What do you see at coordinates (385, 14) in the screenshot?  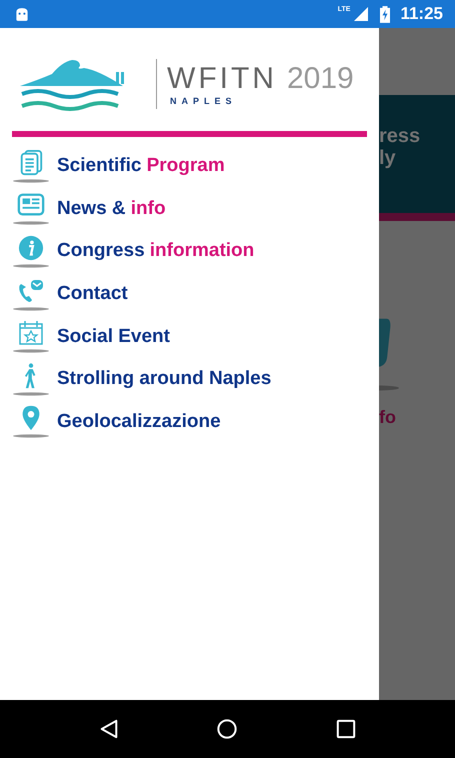 I see `battery-charging-icon` at bounding box center [385, 14].